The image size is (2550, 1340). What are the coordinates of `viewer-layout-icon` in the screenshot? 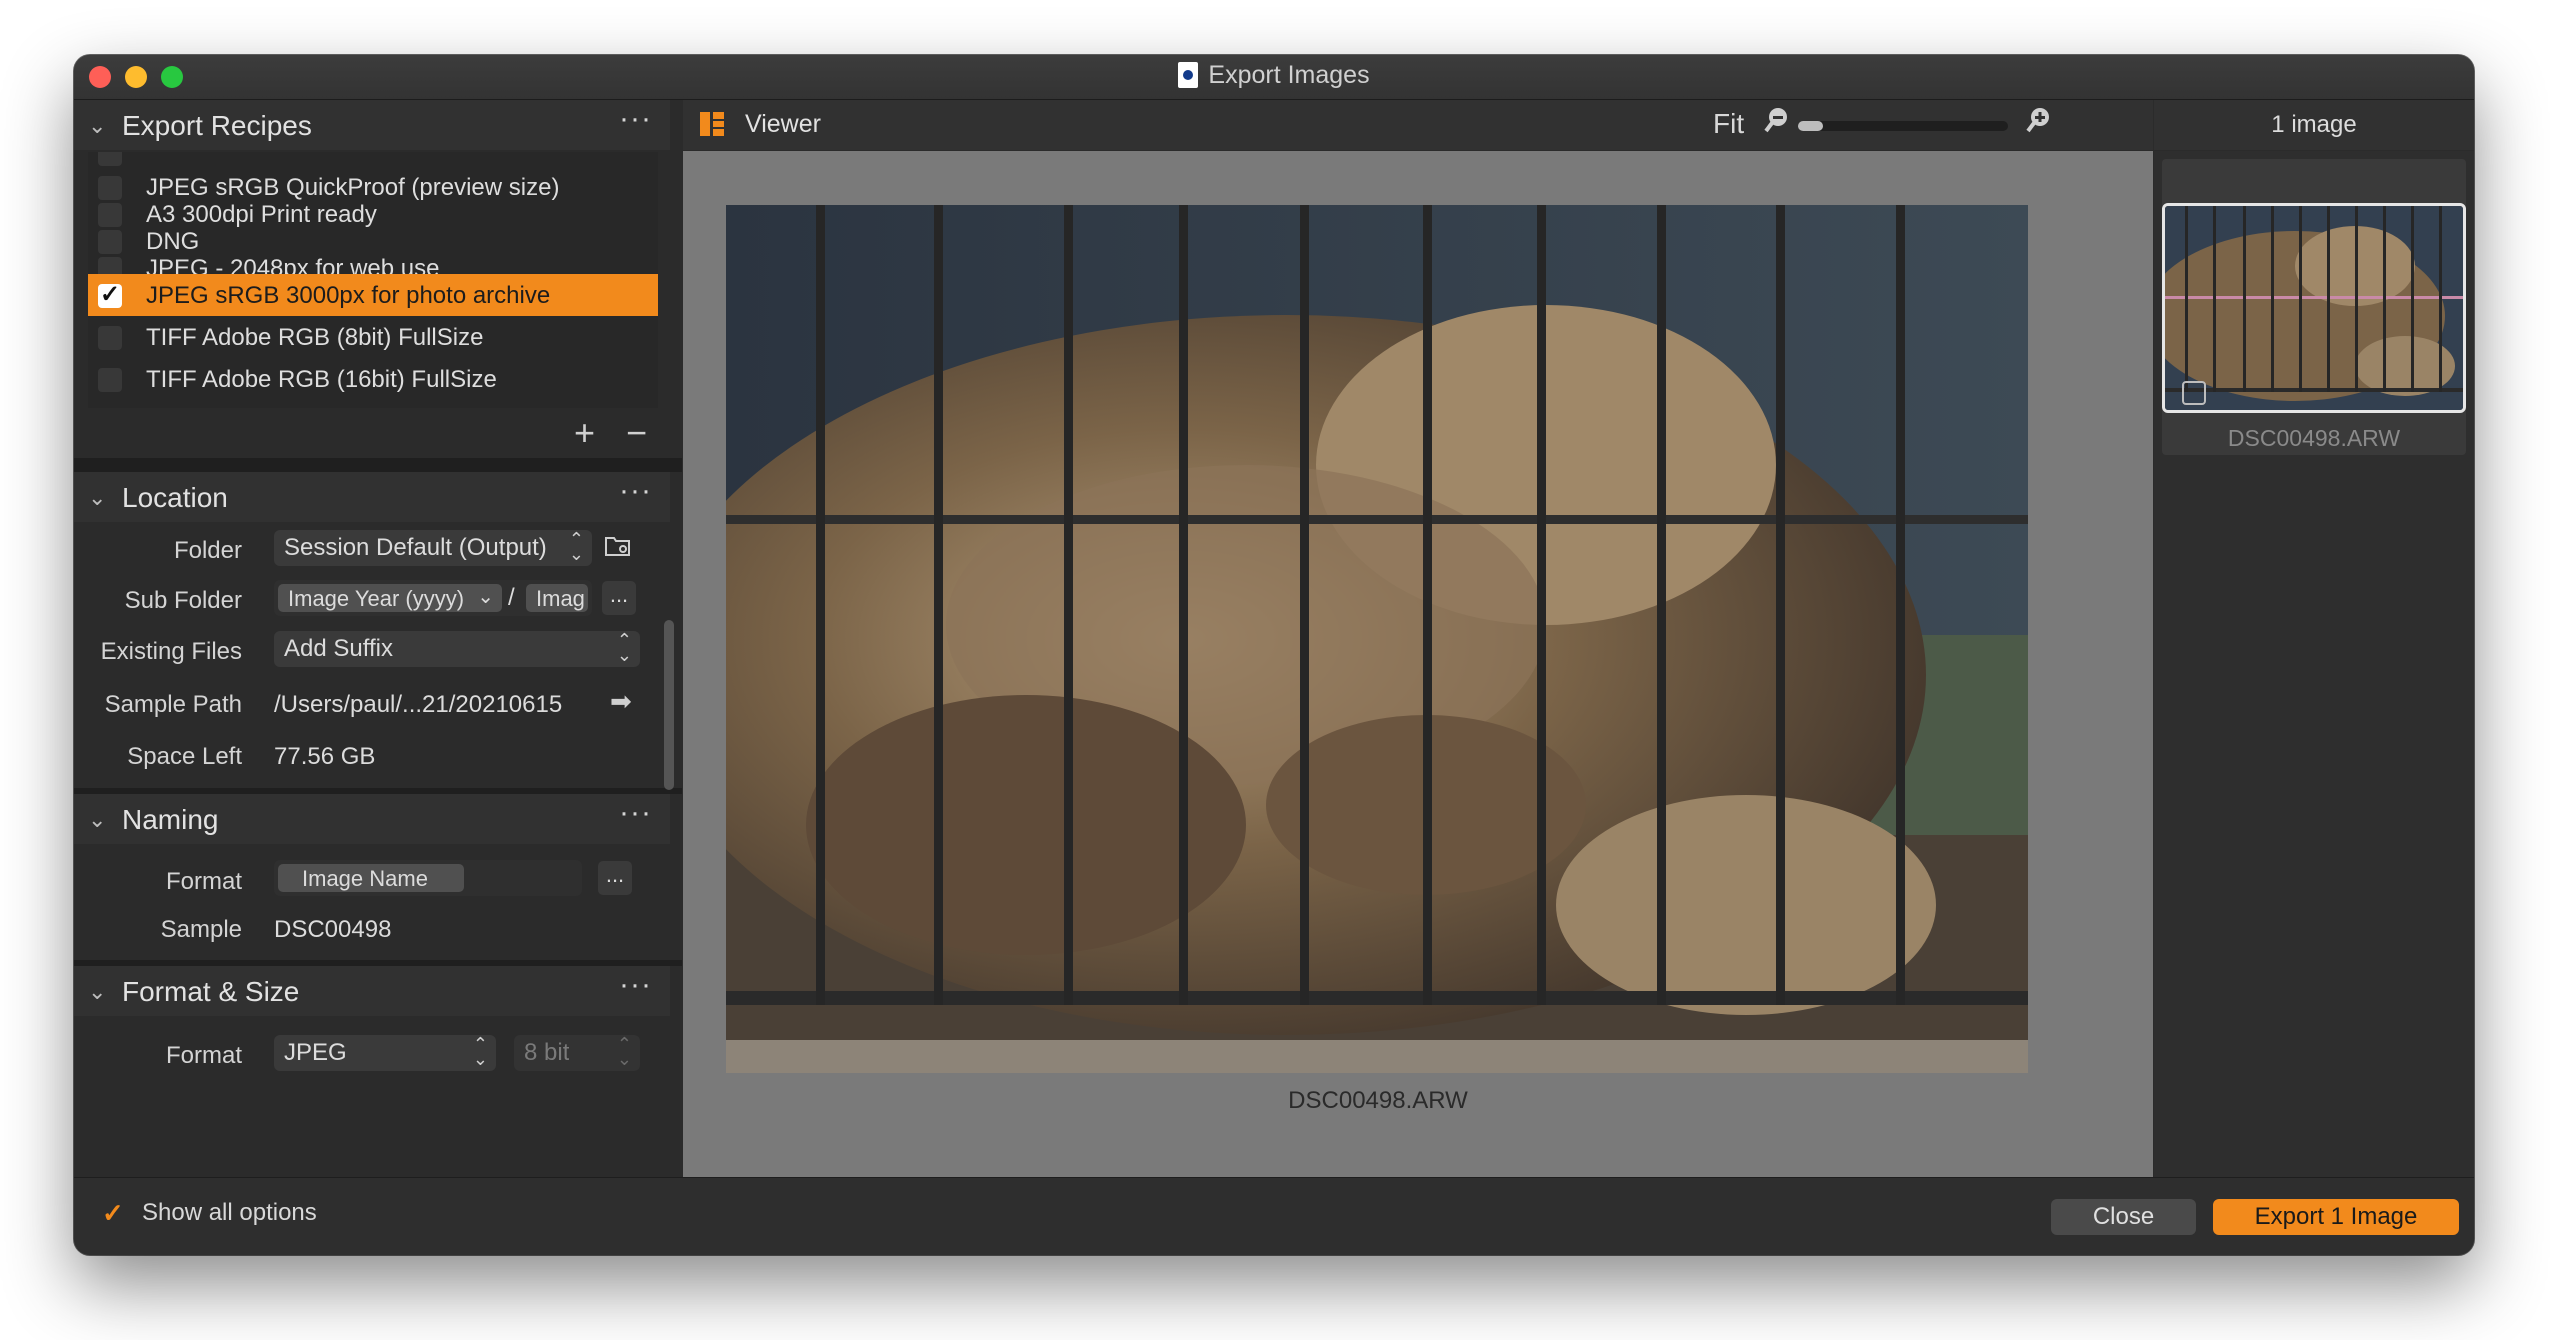 It's located at (712, 124).